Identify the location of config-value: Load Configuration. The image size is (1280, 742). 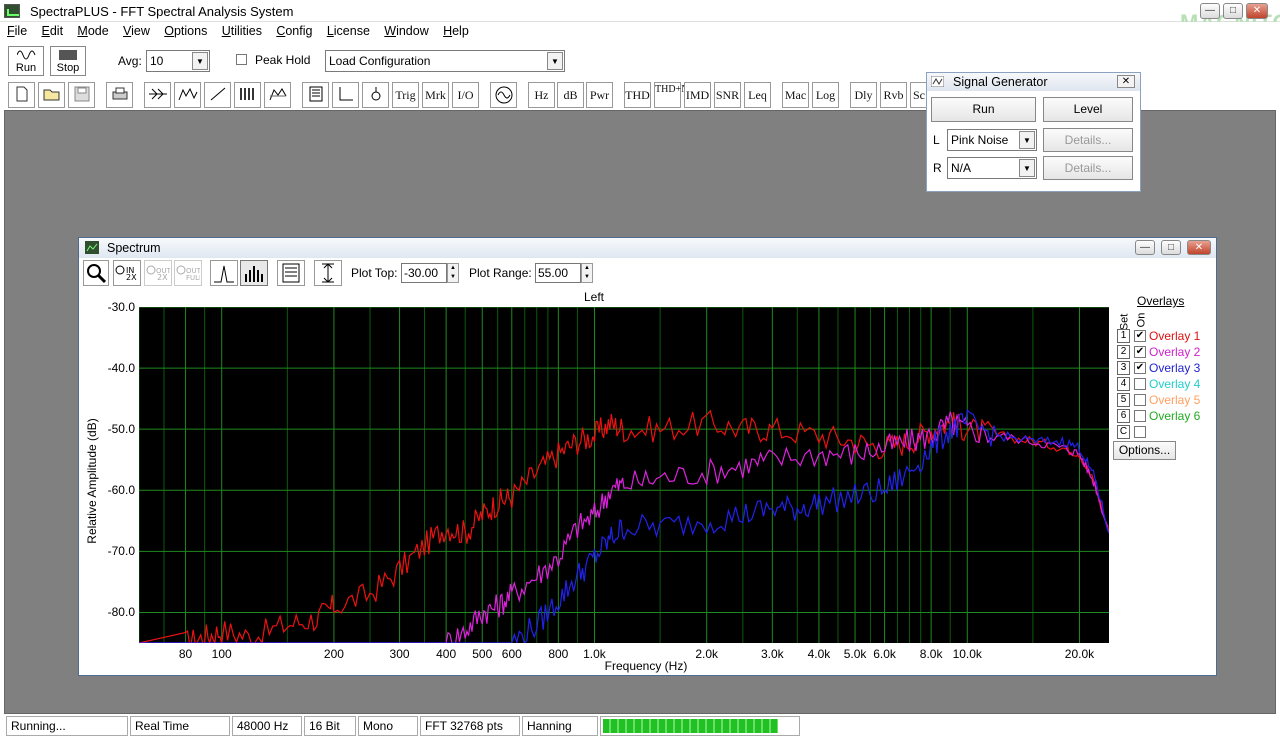
(380, 61).